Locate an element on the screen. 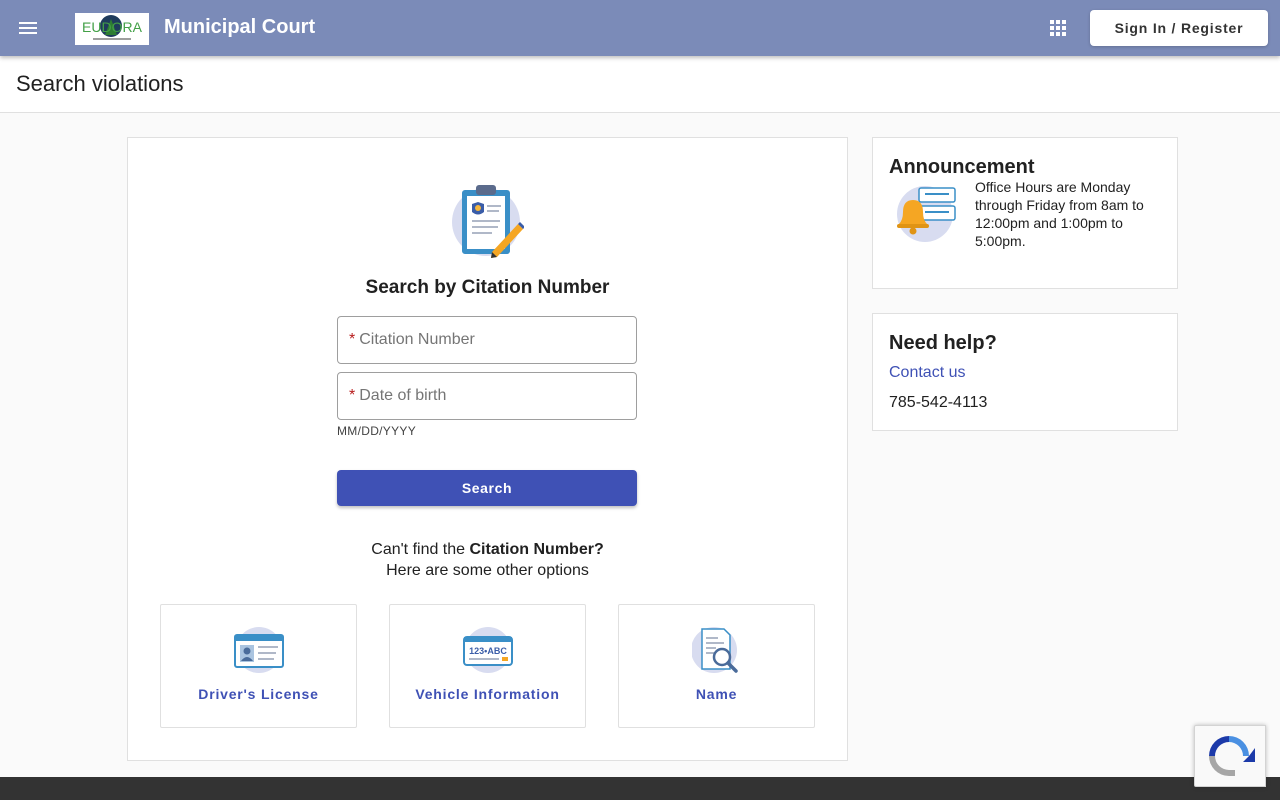 The image size is (1280, 800). other-options-bold: Citation Number? is located at coordinates (536, 549).